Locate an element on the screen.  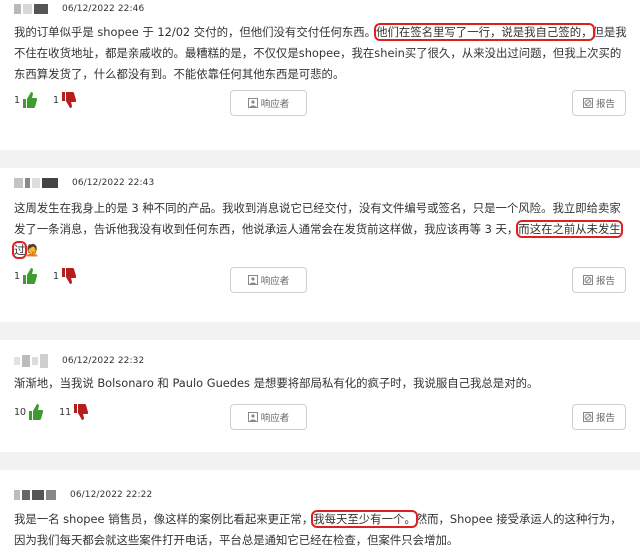
like-count: 10 is located at coordinates (20, 412).